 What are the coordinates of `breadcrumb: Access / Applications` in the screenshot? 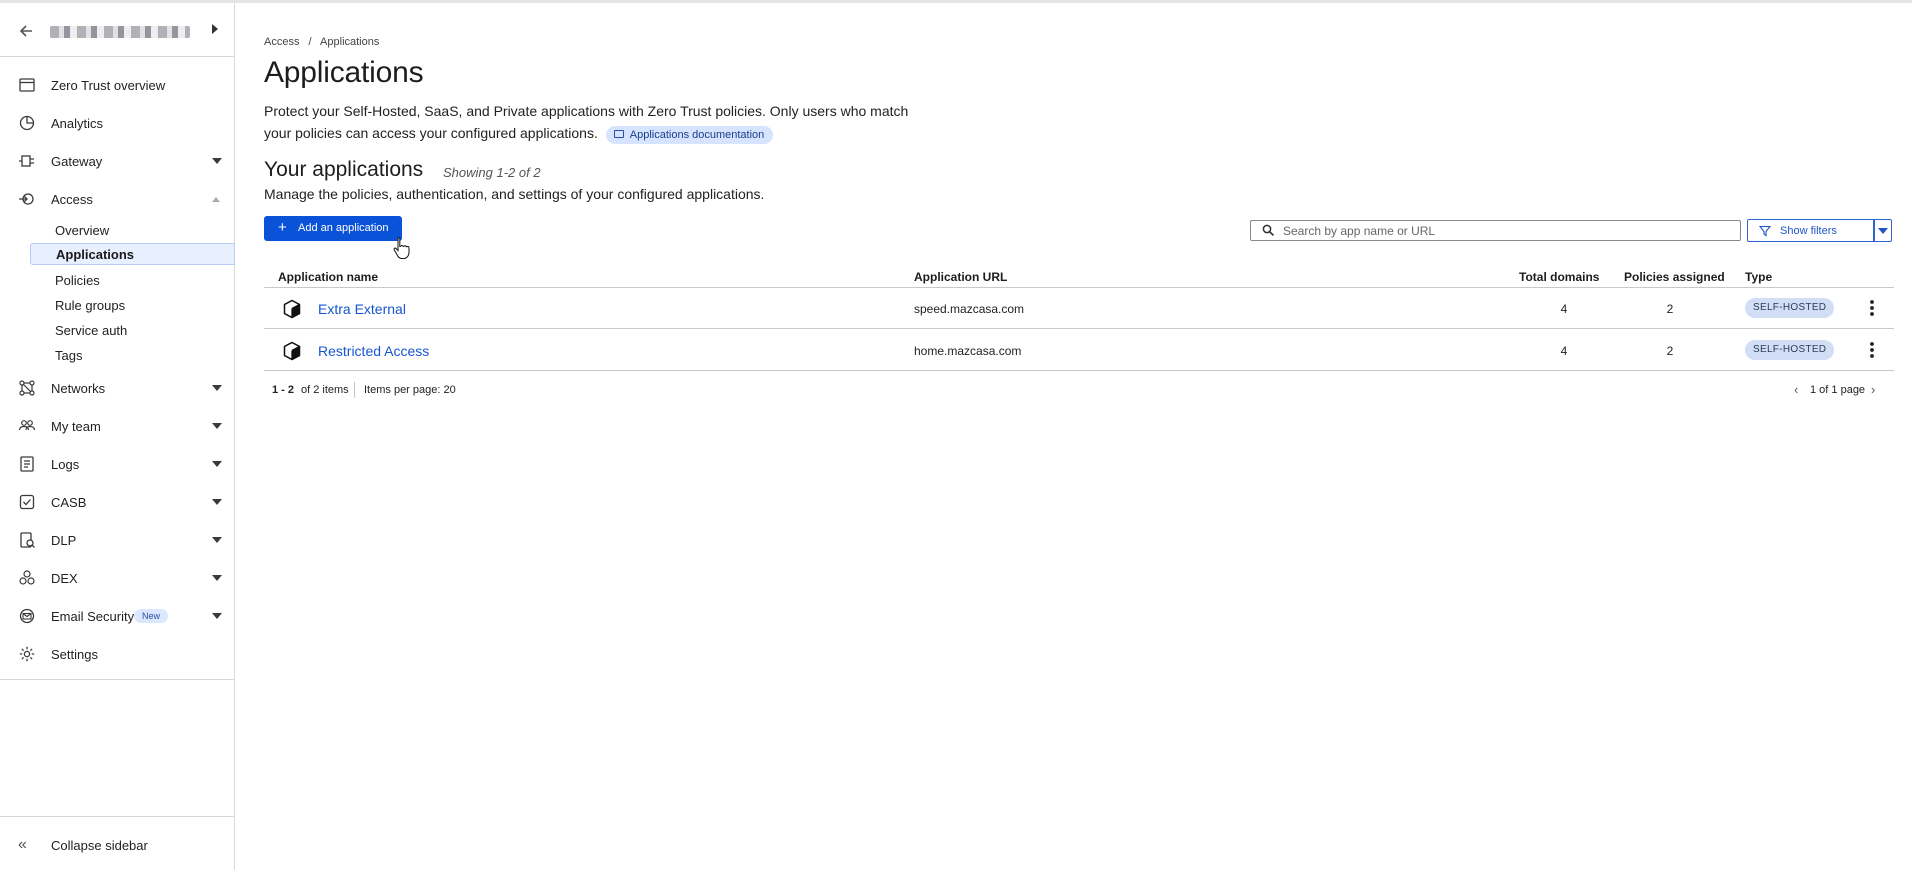 It's located at (324, 42).